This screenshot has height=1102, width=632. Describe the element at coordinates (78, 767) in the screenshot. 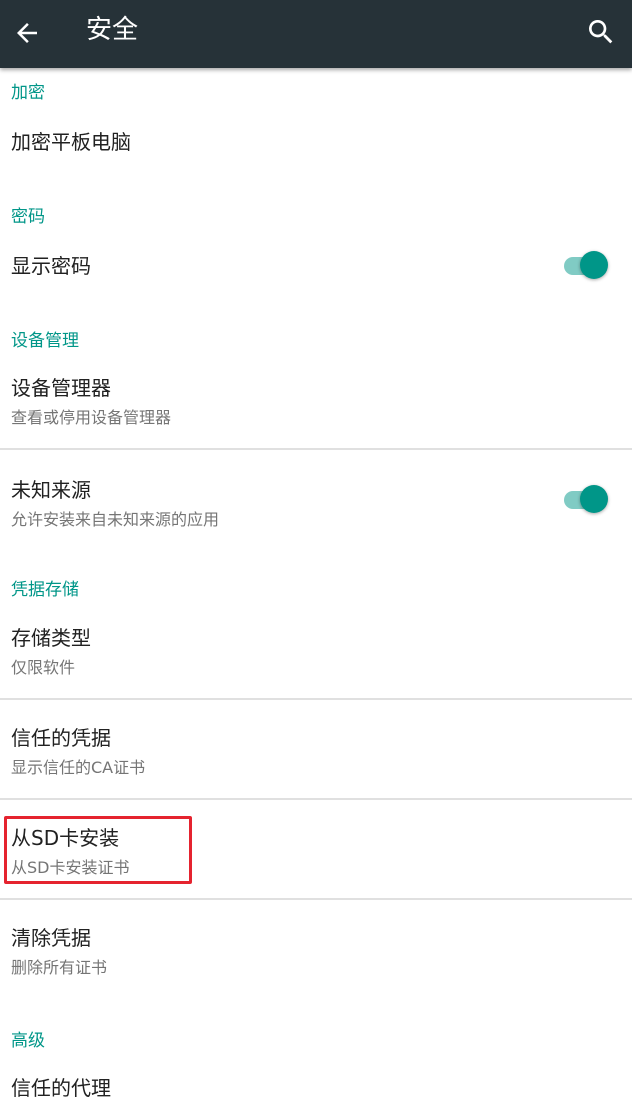

I see `setting-subtitle: 显示信任的CA证书` at that location.